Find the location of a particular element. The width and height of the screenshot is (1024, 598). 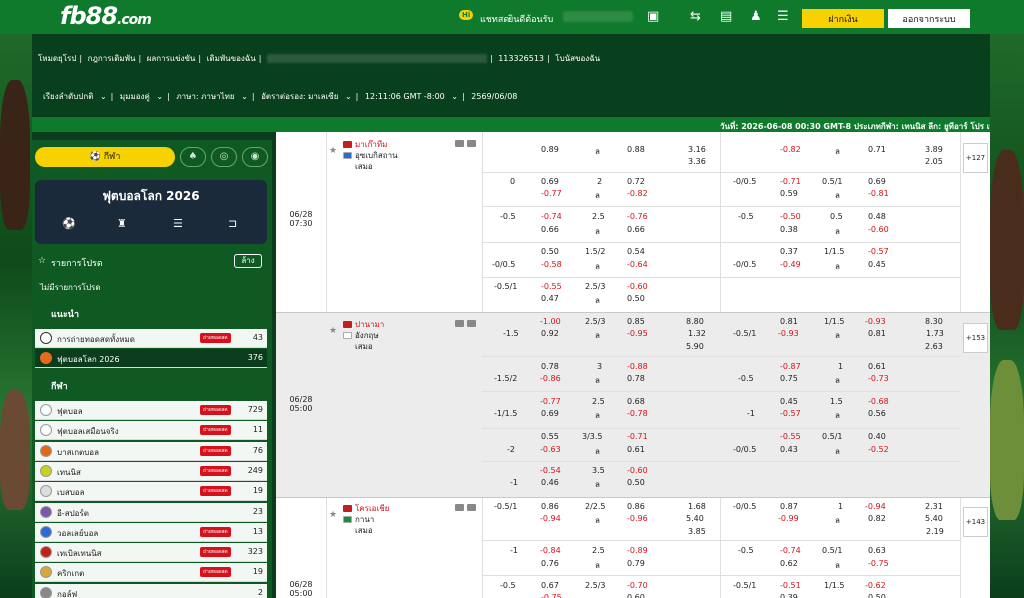

nav-results: ผลการแข่งขัน is located at coordinates (171, 58).